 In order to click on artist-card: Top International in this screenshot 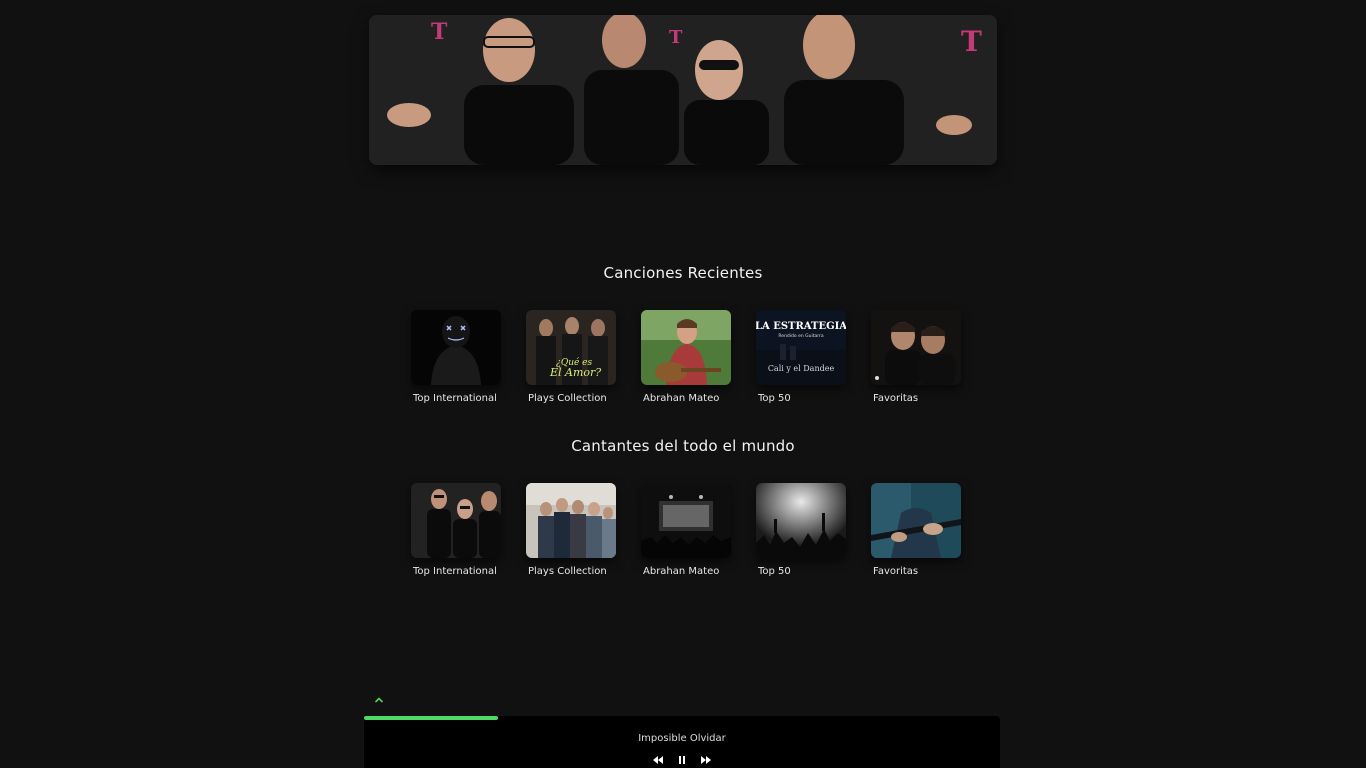, I will do `click(456, 530)`.